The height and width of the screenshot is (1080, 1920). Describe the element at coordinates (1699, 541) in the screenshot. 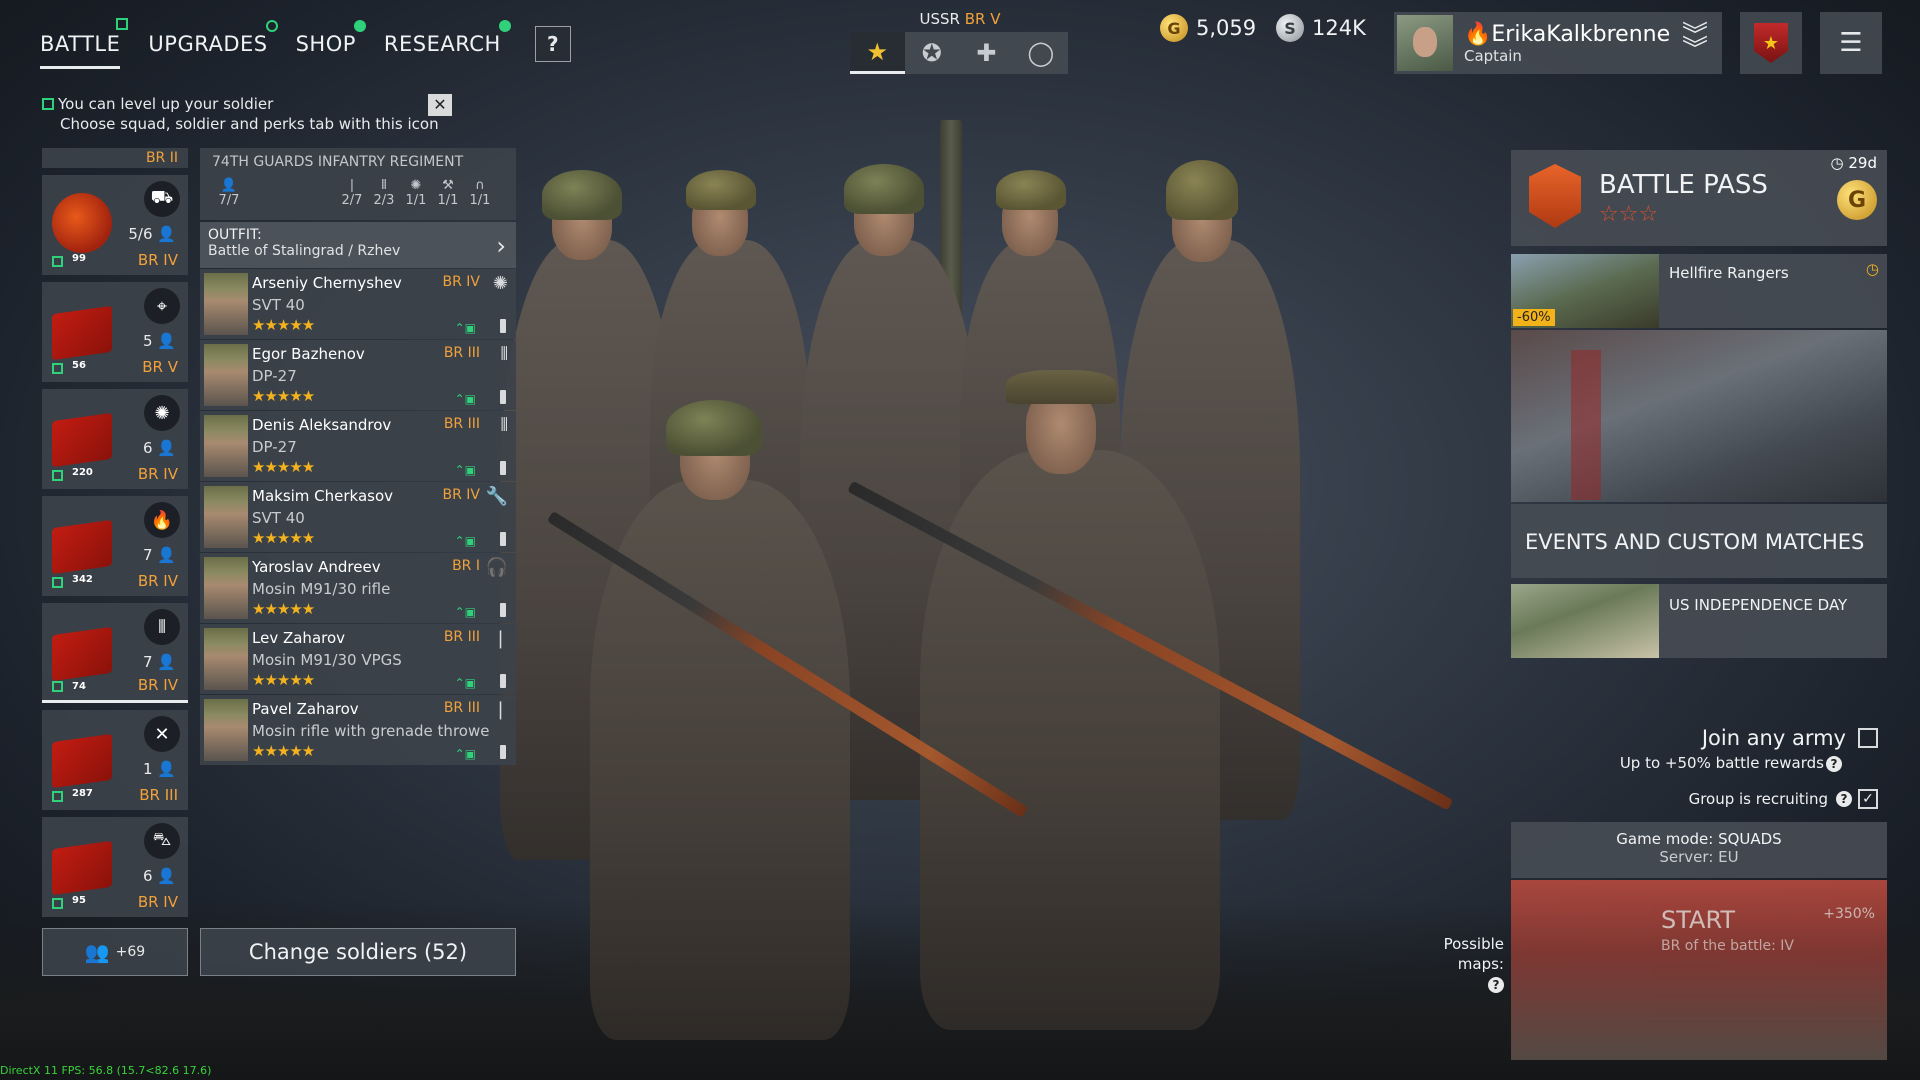

I see `events-button: EVENTS AND CUSTOM MATCHES` at that location.